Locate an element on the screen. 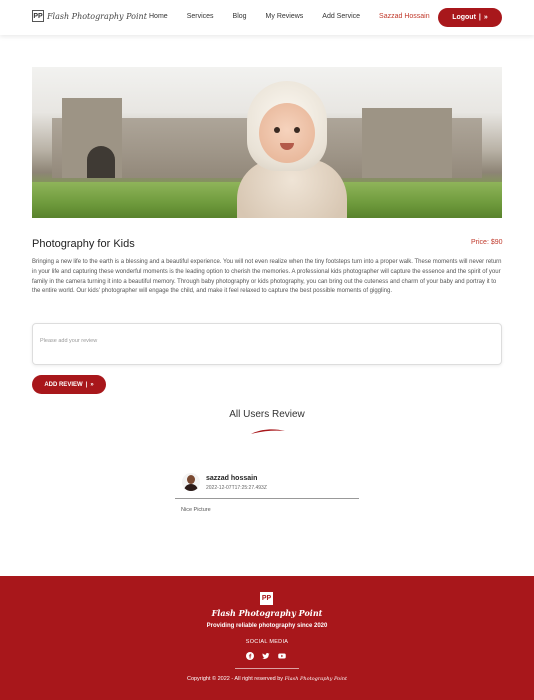 This screenshot has height=700, width=534. footer-divider is located at coordinates (267, 668).